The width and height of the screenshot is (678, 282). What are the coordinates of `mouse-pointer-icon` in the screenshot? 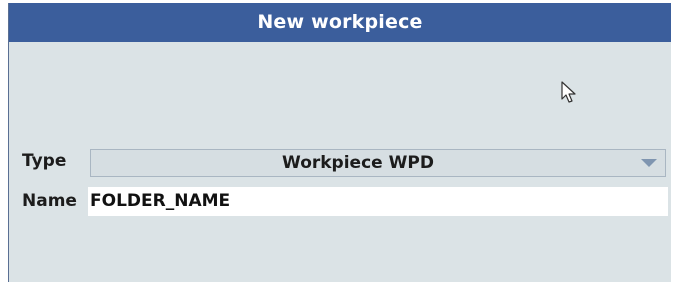 It's located at (570, 93).